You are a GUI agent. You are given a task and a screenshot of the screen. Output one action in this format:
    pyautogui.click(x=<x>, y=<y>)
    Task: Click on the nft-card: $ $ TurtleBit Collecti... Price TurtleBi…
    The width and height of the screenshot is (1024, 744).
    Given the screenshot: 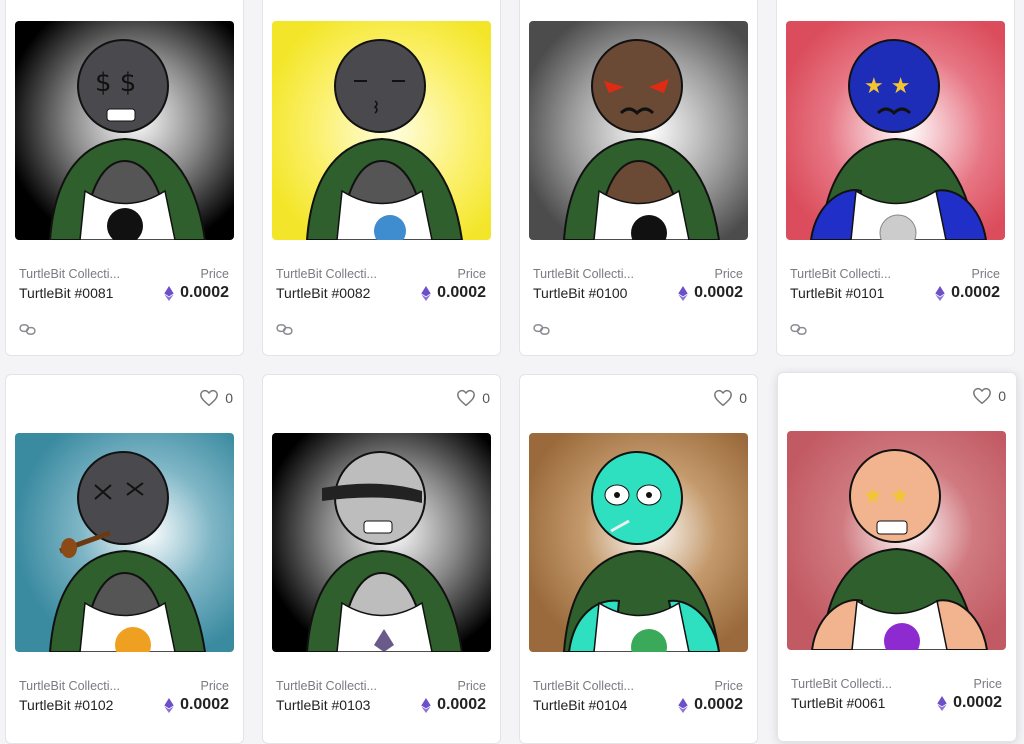 What is the action you would take?
    pyautogui.click(x=124, y=178)
    